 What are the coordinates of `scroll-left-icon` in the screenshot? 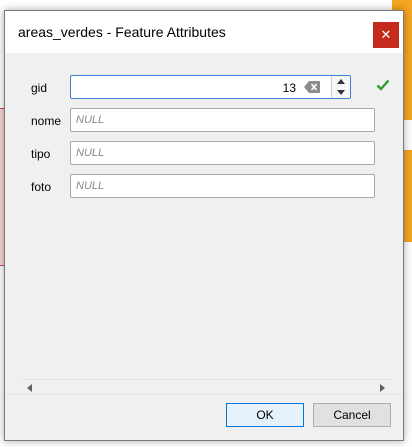 It's located at (30, 388).